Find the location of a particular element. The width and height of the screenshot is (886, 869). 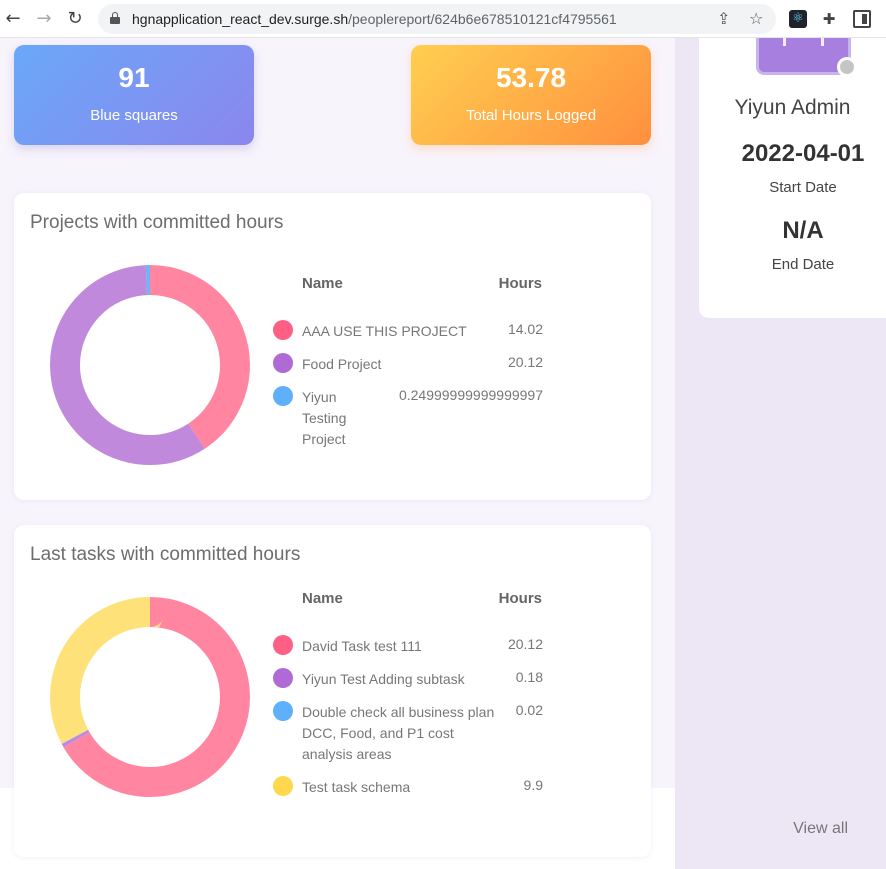

end-date-value: N/A is located at coordinates (803, 230).